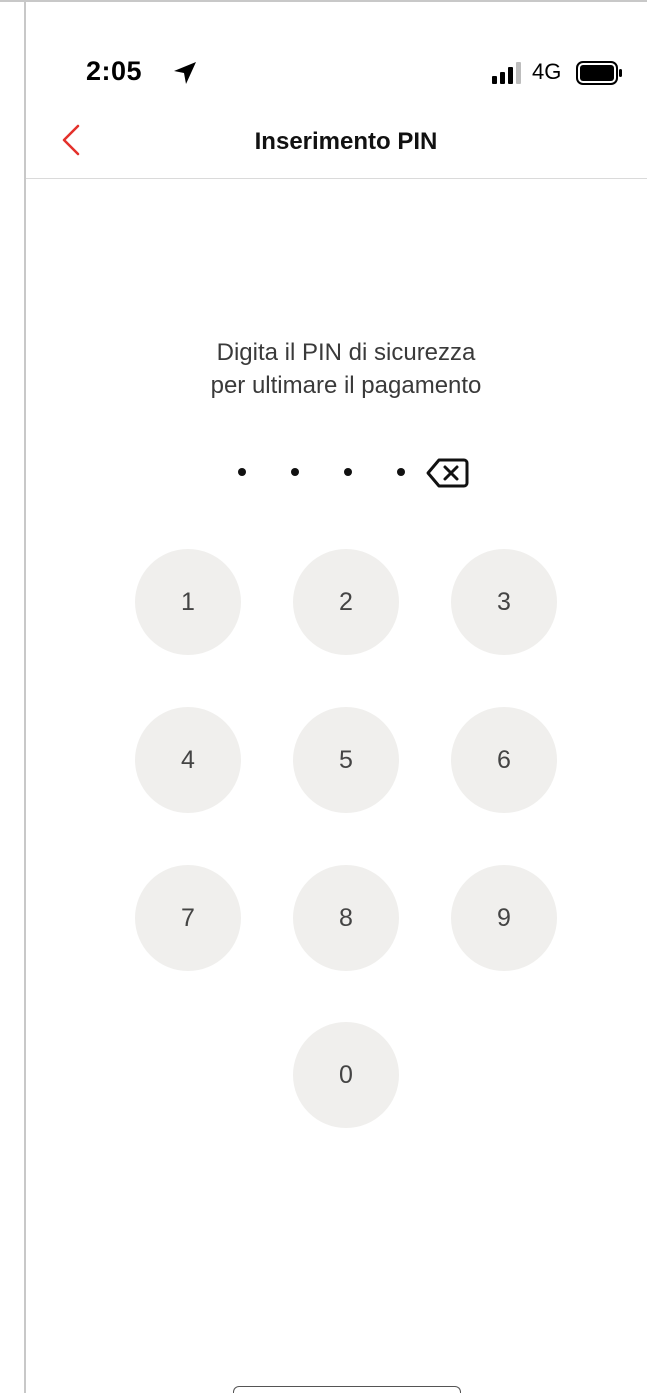 The image size is (647, 1393). Describe the element at coordinates (506, 73) in the screenshot. I see `signal-bars-icon` at that location.